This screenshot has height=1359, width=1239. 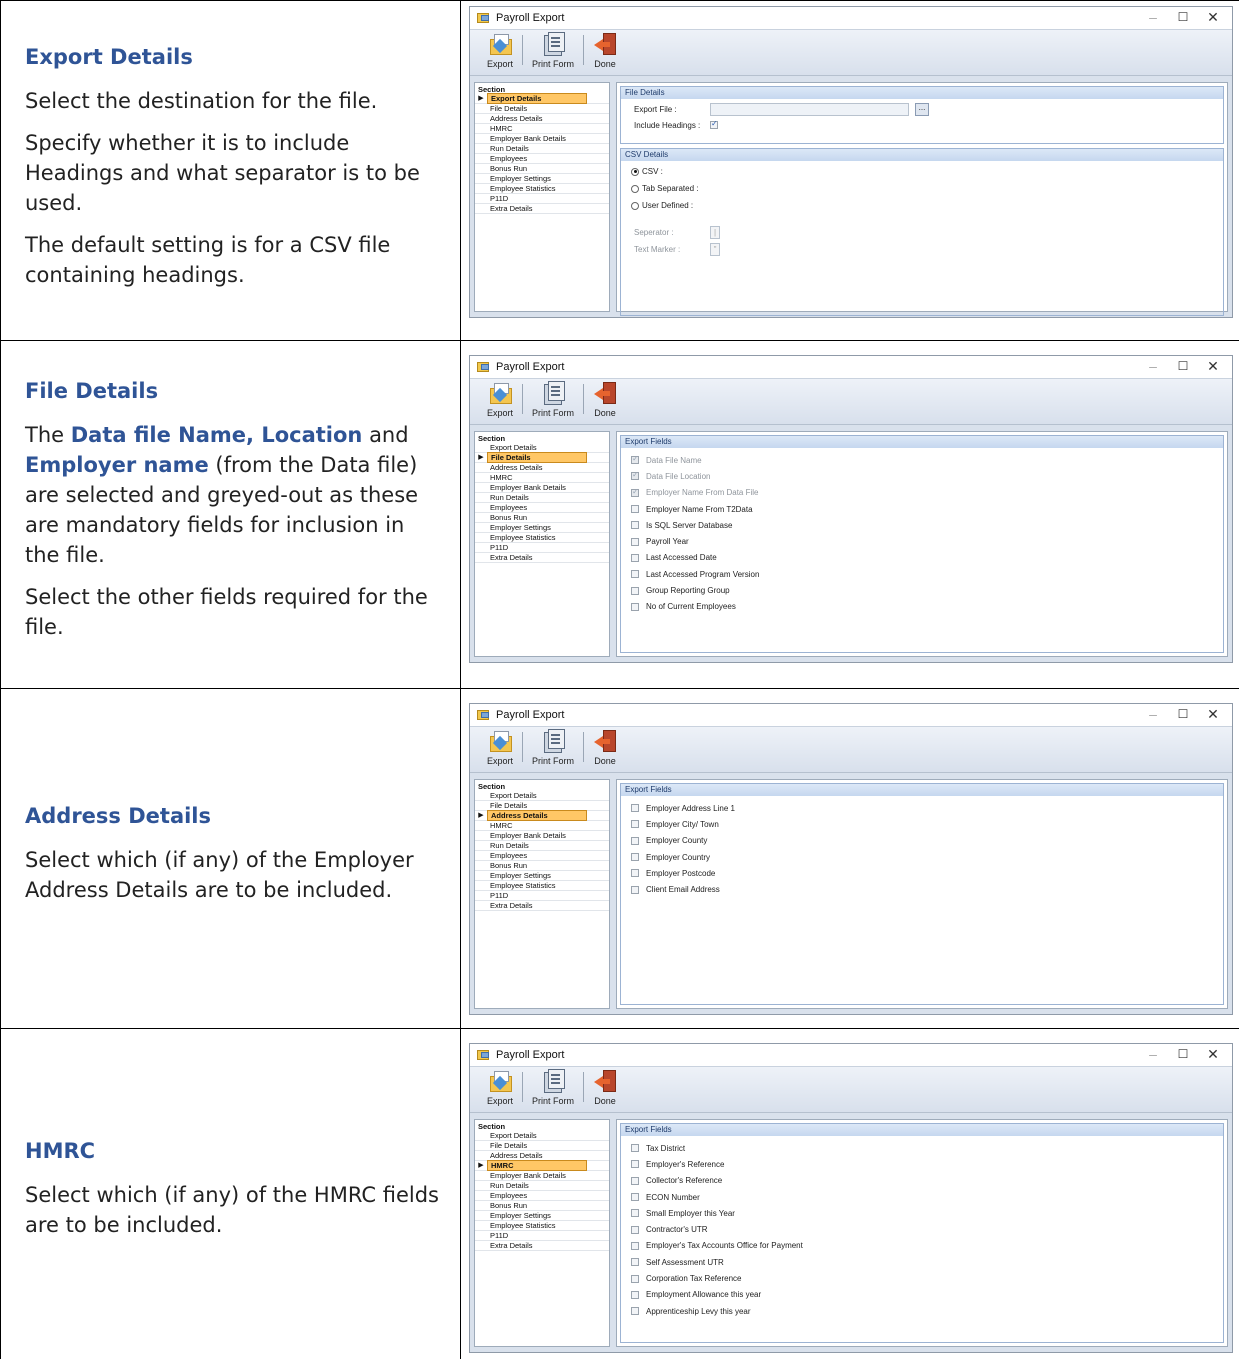 What do you see at coordinates (542, 458) in the screenshot?
I see `section-item: ▶File Details` at bounding box center [542, 458].